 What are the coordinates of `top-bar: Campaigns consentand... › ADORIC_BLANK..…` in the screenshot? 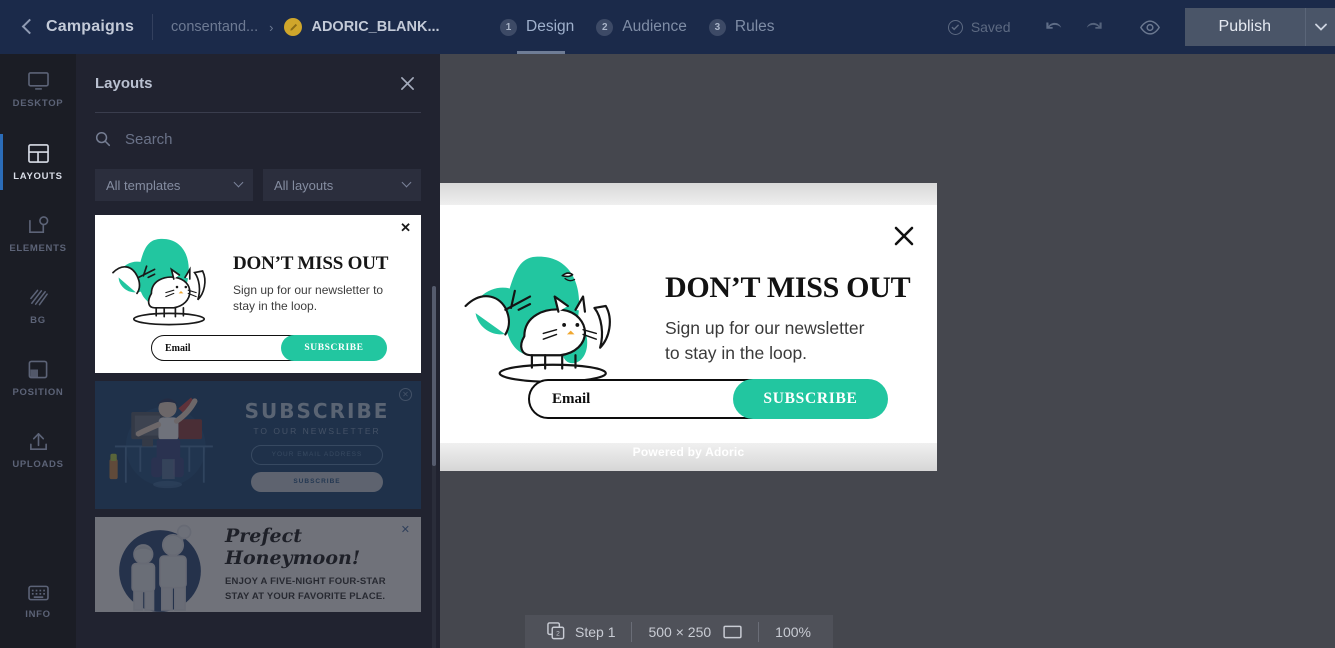 It's located at (667, 27).